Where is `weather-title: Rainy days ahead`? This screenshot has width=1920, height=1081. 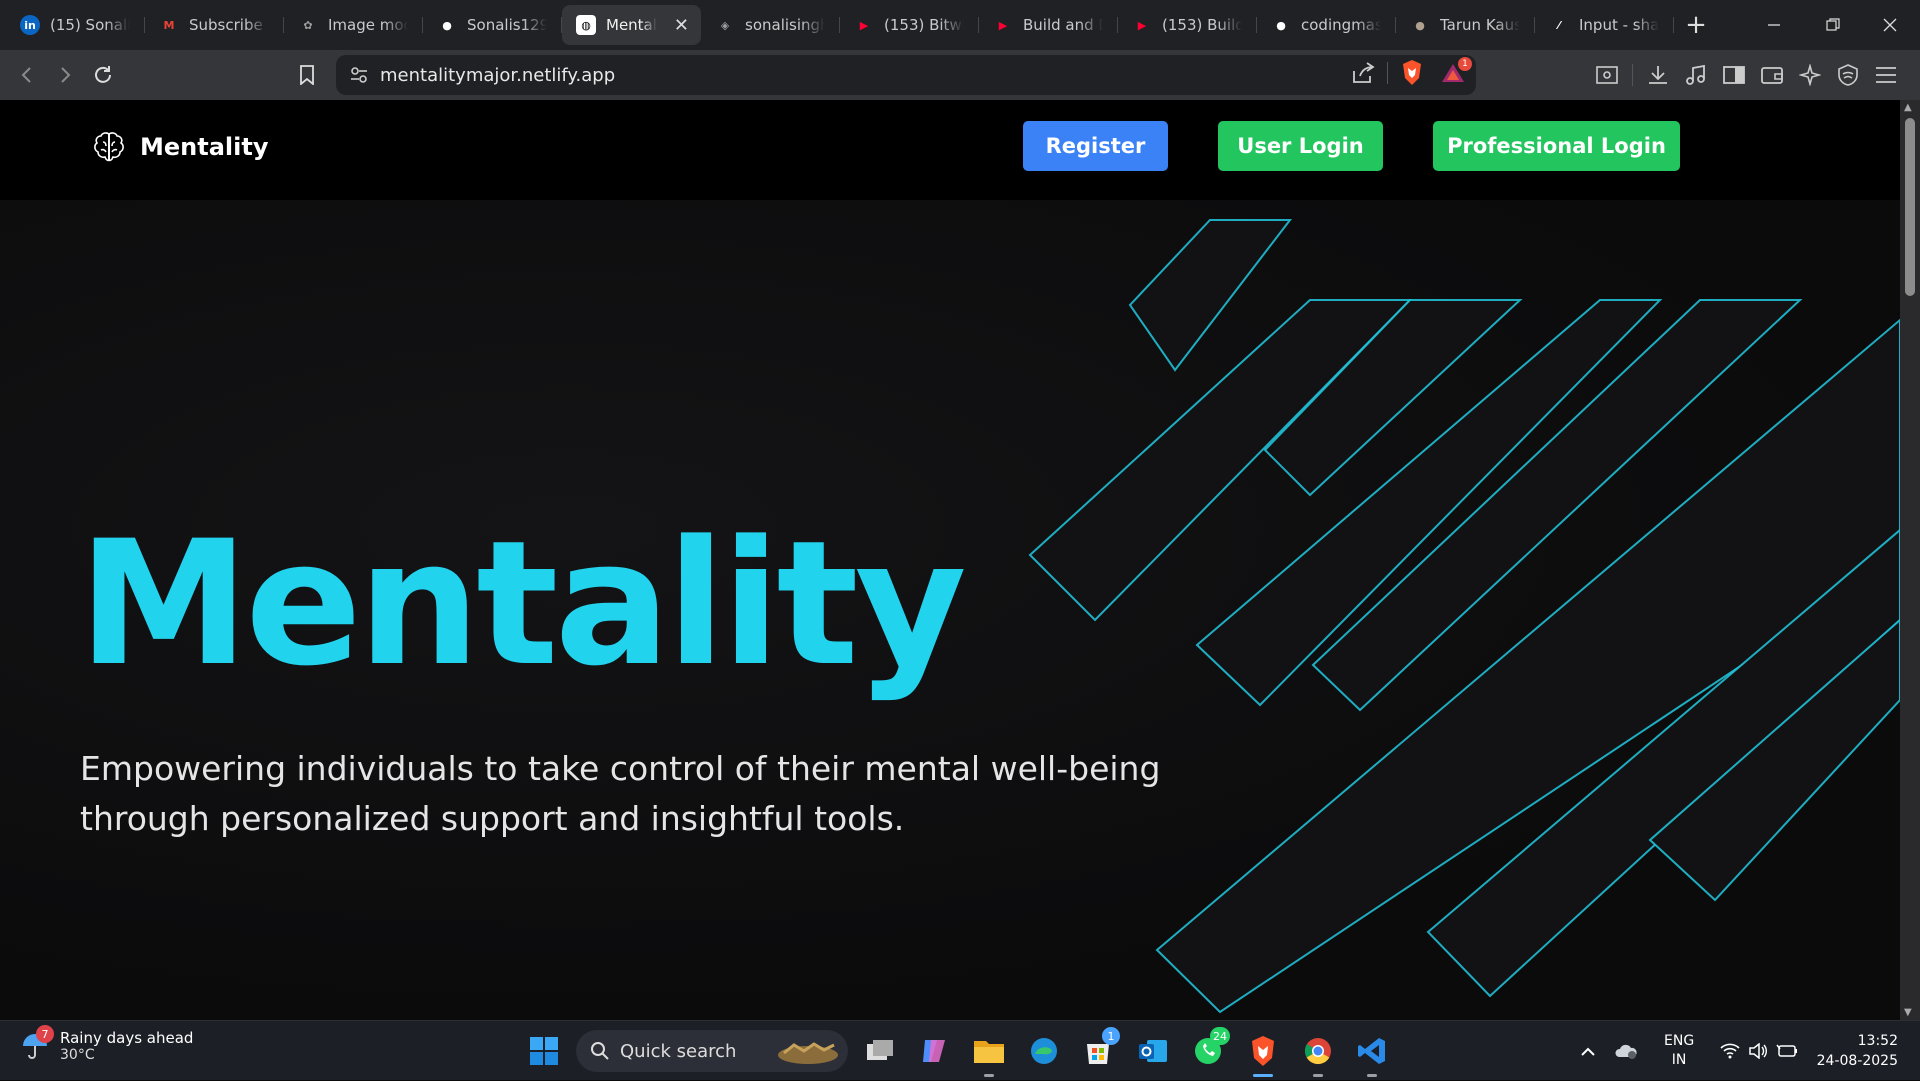 weather-title: Rainy days ahead is located at coordinates (127, 1038).